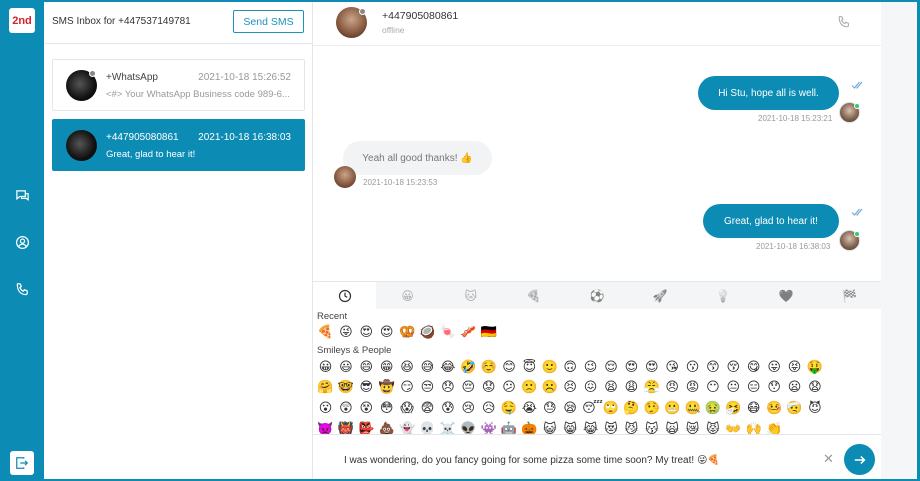 Image resolution: width=920 pixels, height=481 pixels. I want to click on emoji-item: 🤧, so click(733, 407).